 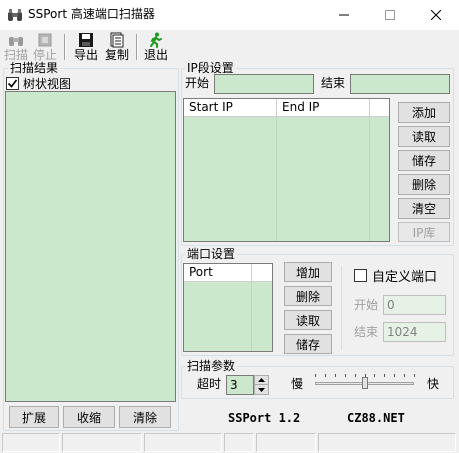 What do you see at coordinates (366, 305) in the screenshot?
I see `port-start-label: 开始` at bounding box center [366, 305].